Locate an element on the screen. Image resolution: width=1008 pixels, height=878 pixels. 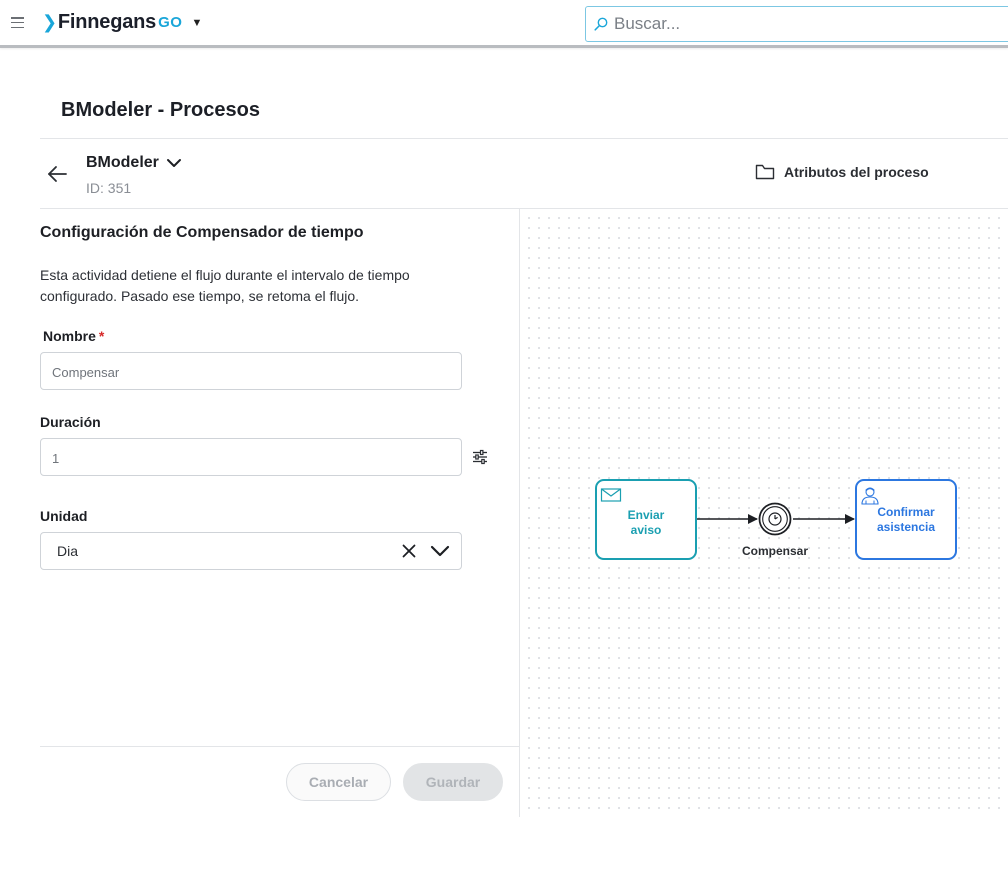
cancel-button: Cancelar is located at coordinates (338, 782).